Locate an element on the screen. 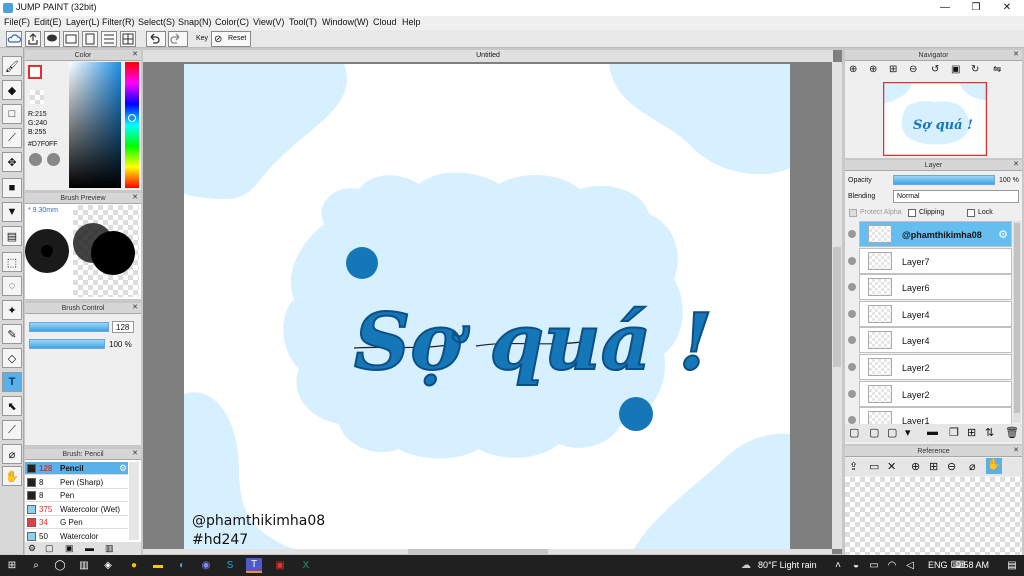 This screenshot has height=576, width=1024. menu-layer: Layer(L) is located at coordinates (83, 22).